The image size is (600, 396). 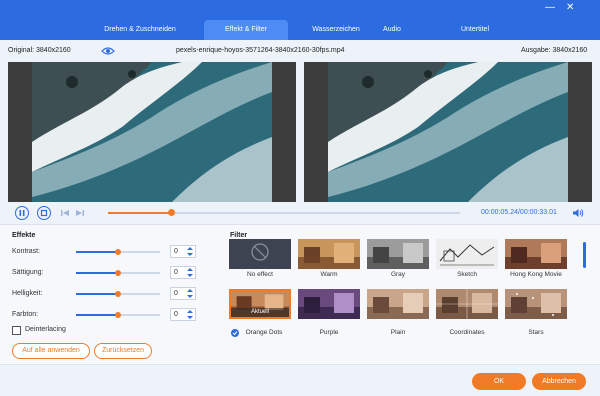 I want to click on cancel-button: Abbrechen, so click(x=559, y=381).